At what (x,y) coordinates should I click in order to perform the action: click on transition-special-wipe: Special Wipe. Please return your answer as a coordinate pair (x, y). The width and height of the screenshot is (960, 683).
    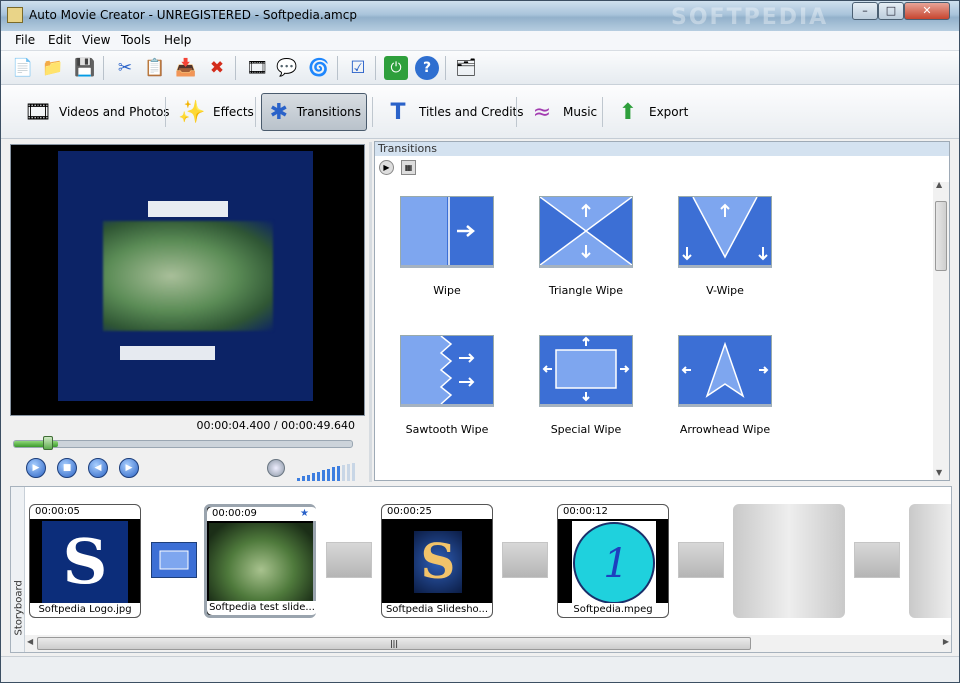
    Looking at the image, I should click on (586, 390).